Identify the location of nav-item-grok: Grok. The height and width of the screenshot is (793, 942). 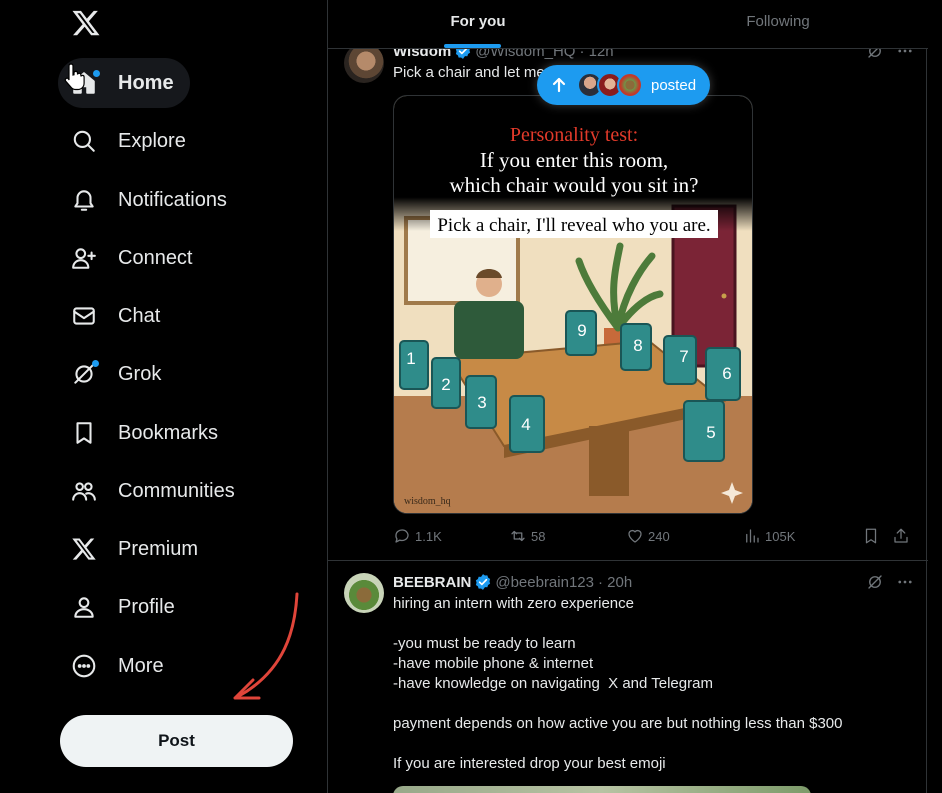
(117, 374).